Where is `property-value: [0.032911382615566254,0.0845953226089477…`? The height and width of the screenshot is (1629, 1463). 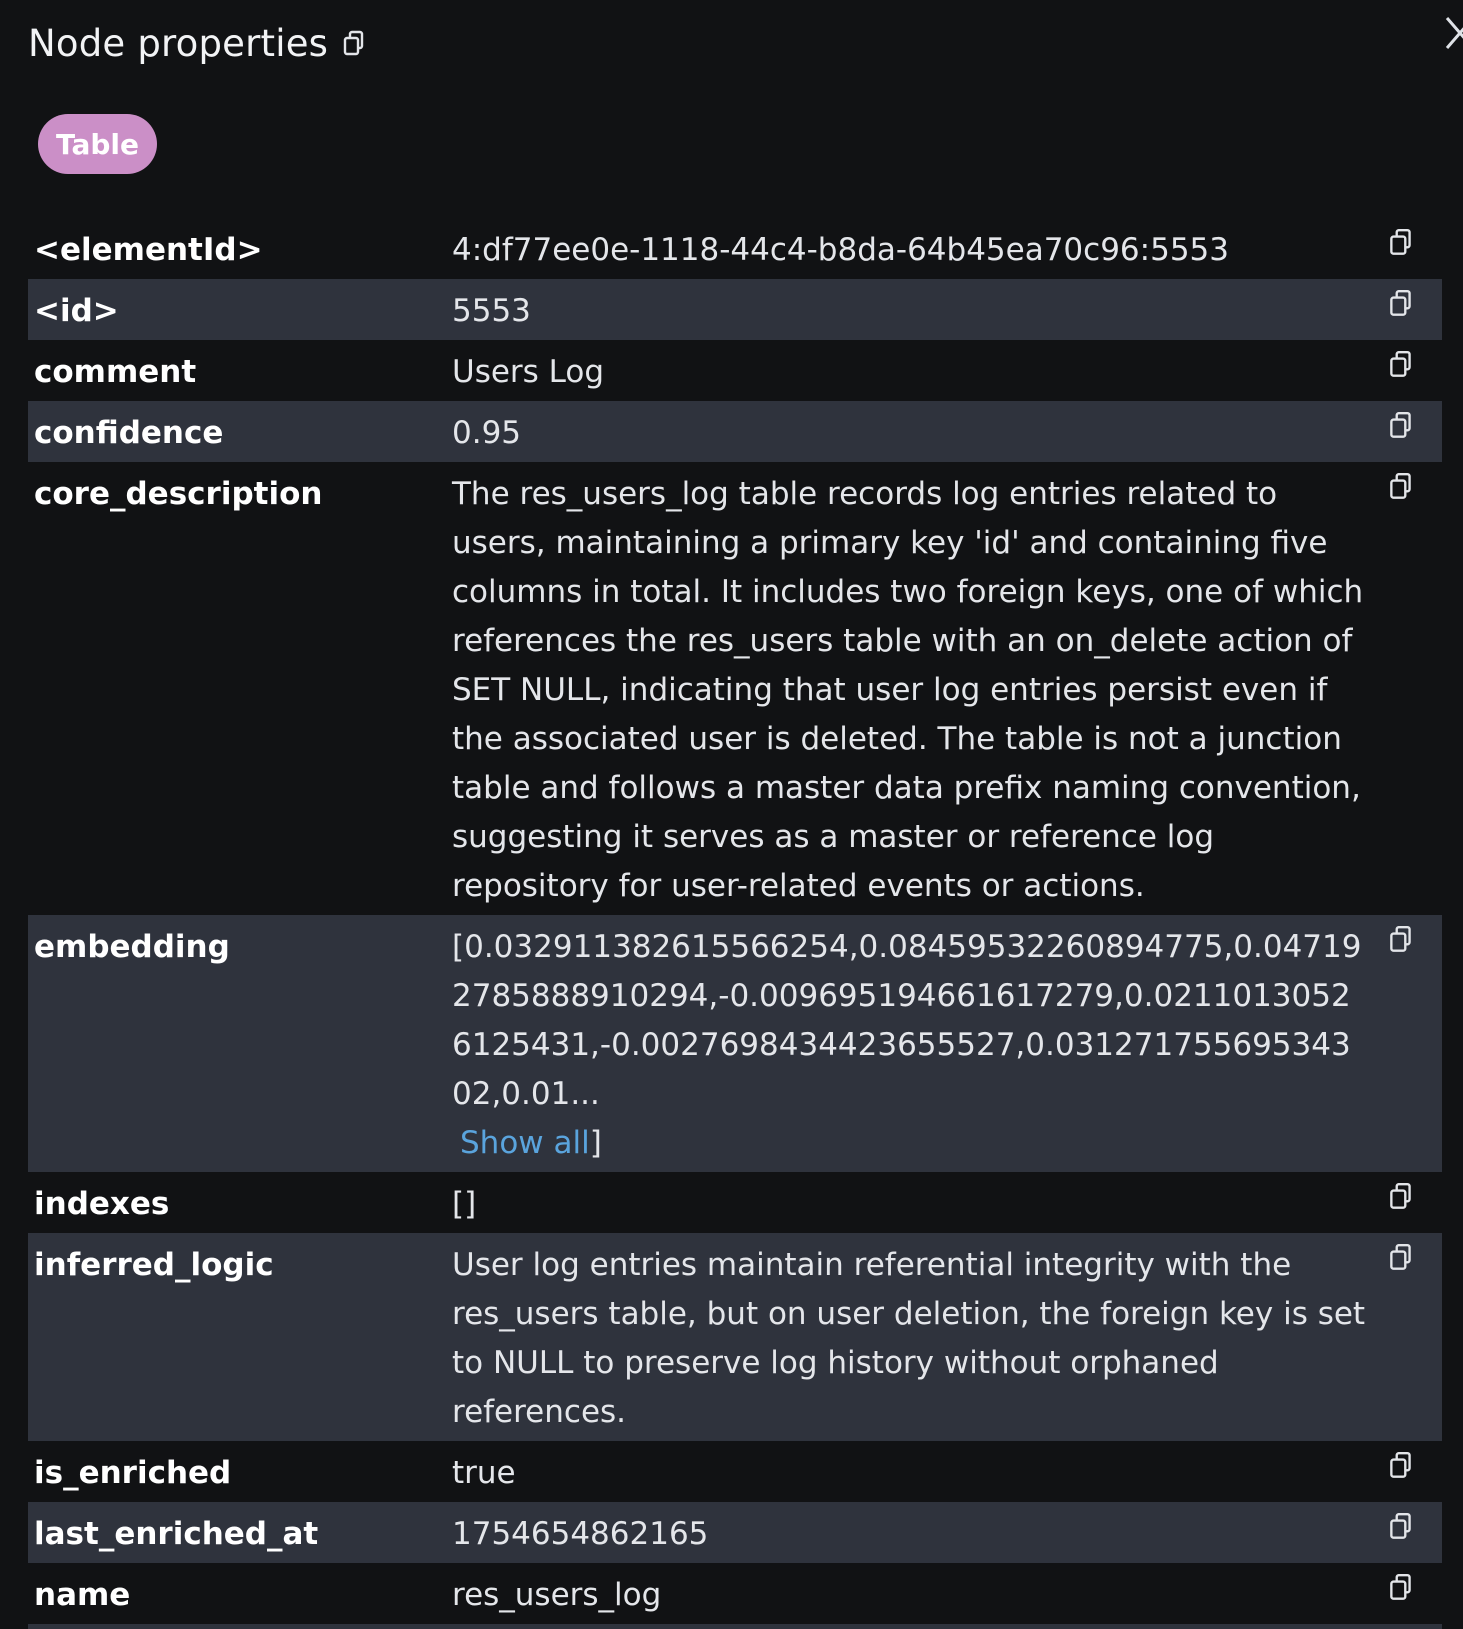 property-value: [0.032911382615566254,0.0845953226089477… is located at coordinates (909, 1045).